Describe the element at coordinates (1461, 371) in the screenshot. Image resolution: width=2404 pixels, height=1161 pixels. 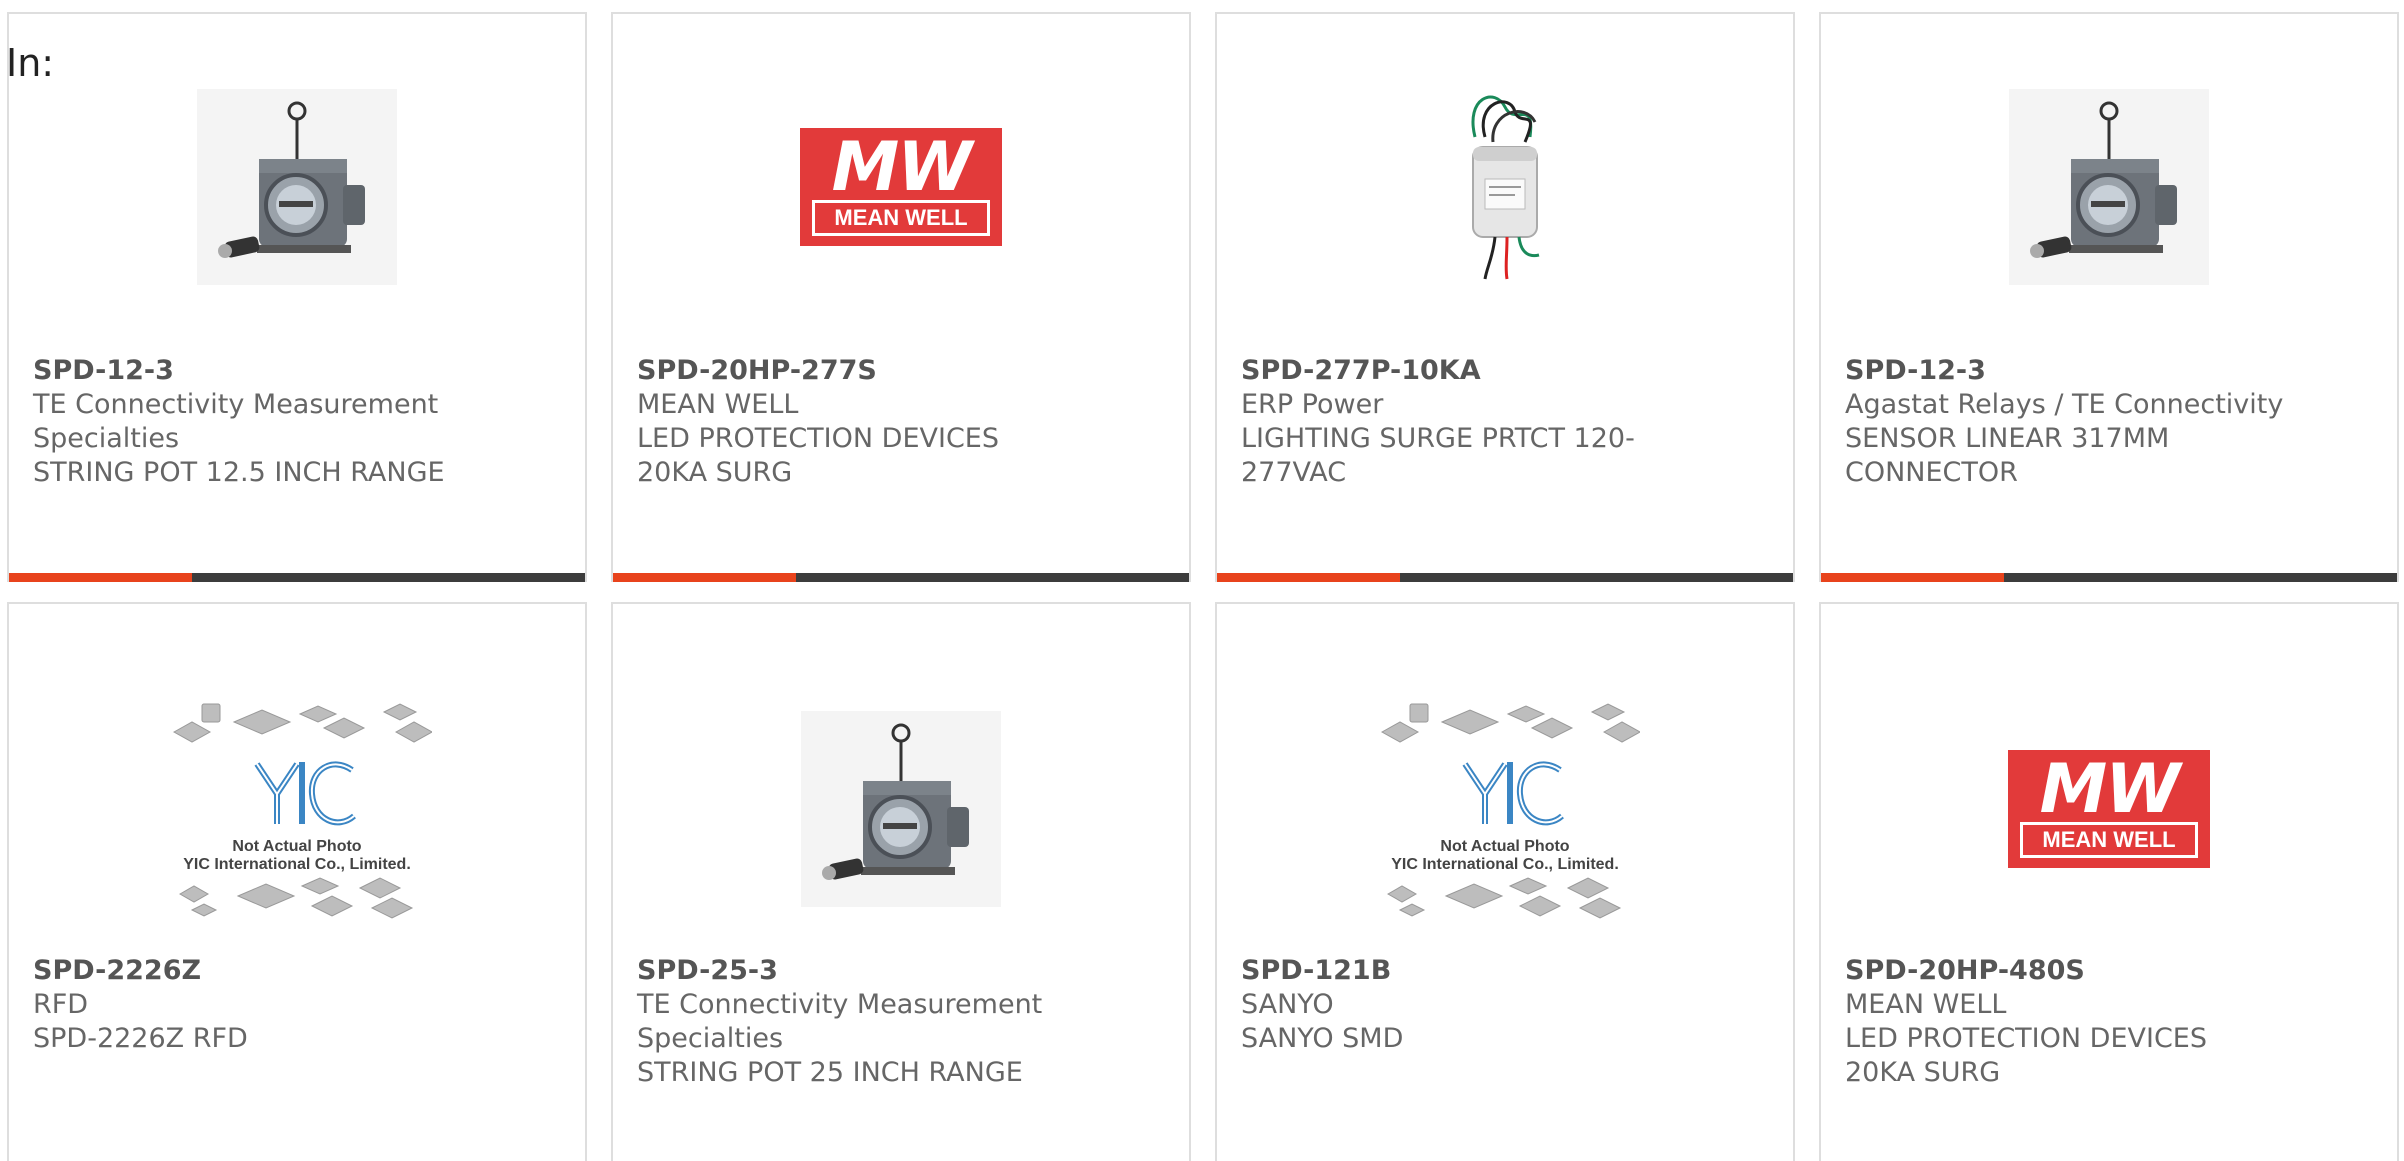
I see `part-number-link: SPD-277P-10KA` at that location.